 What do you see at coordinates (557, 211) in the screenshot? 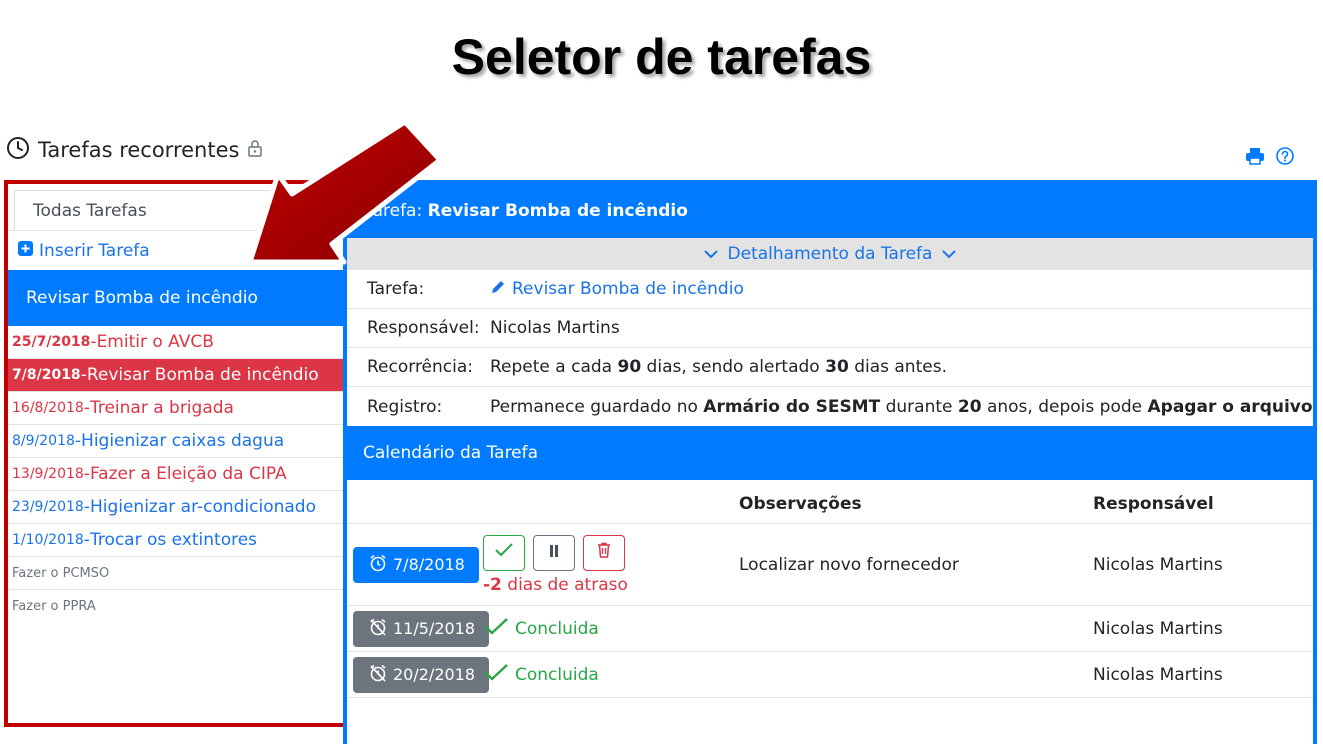
I see `panel-task-name: Revisar Bomba de incêndio` at bounding box center [557, 211].